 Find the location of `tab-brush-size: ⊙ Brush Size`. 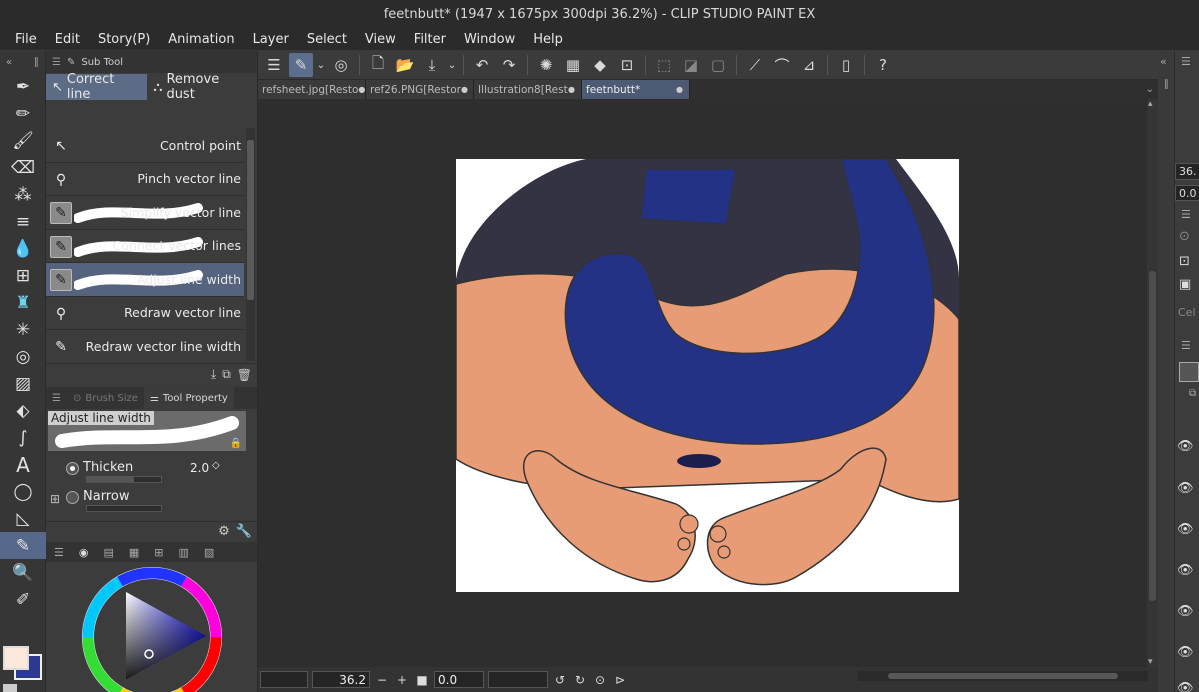

tab-brush-size: ⊙ Brush Size is located at coordinates (105, 398).